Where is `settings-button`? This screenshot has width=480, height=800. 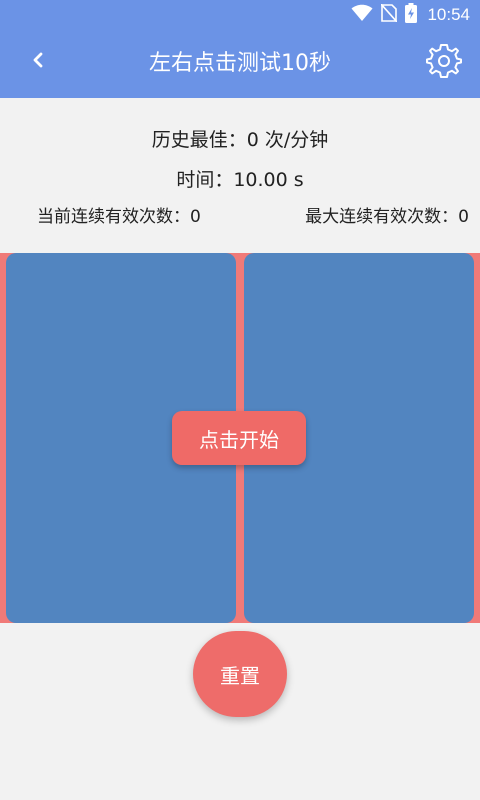 settings-button is located at coordinates (444, 62).